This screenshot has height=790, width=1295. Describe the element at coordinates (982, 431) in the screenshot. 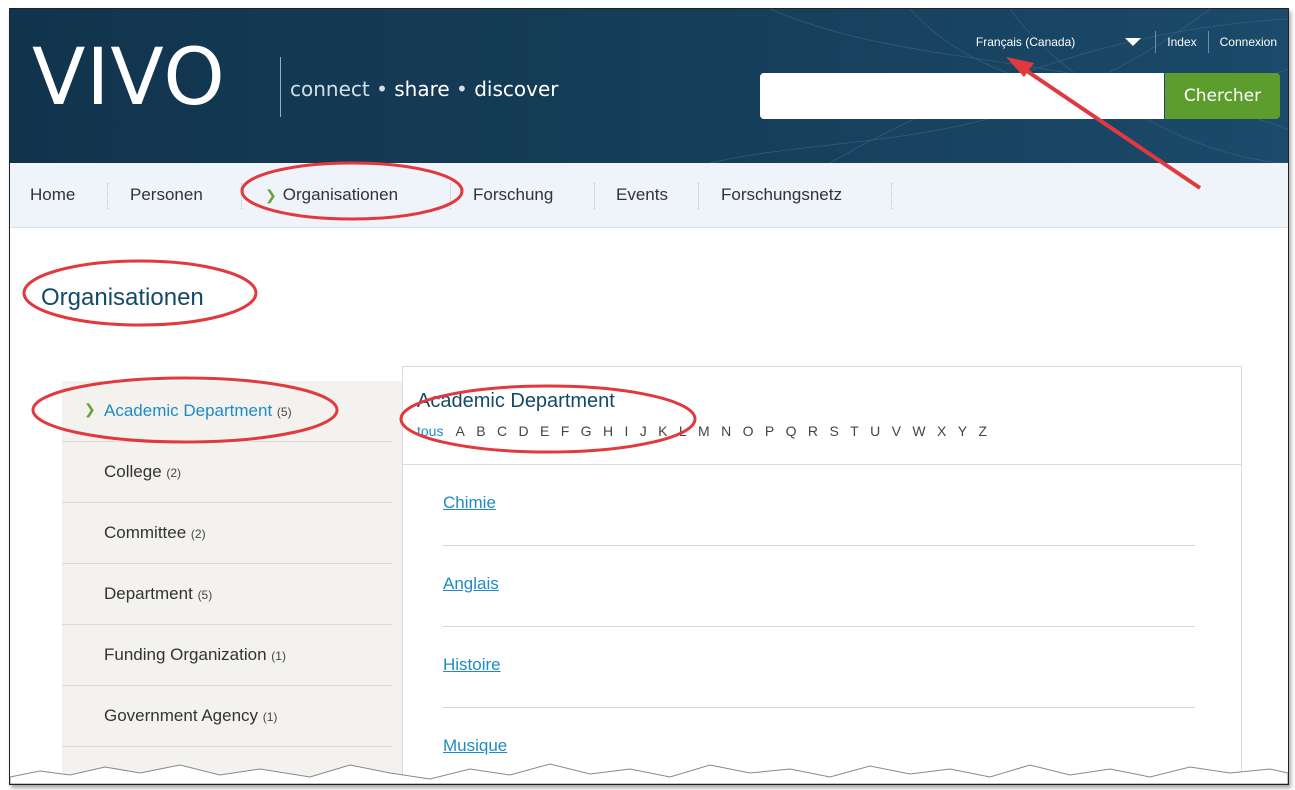

I see `alpha-letter-link: Z` at that location.